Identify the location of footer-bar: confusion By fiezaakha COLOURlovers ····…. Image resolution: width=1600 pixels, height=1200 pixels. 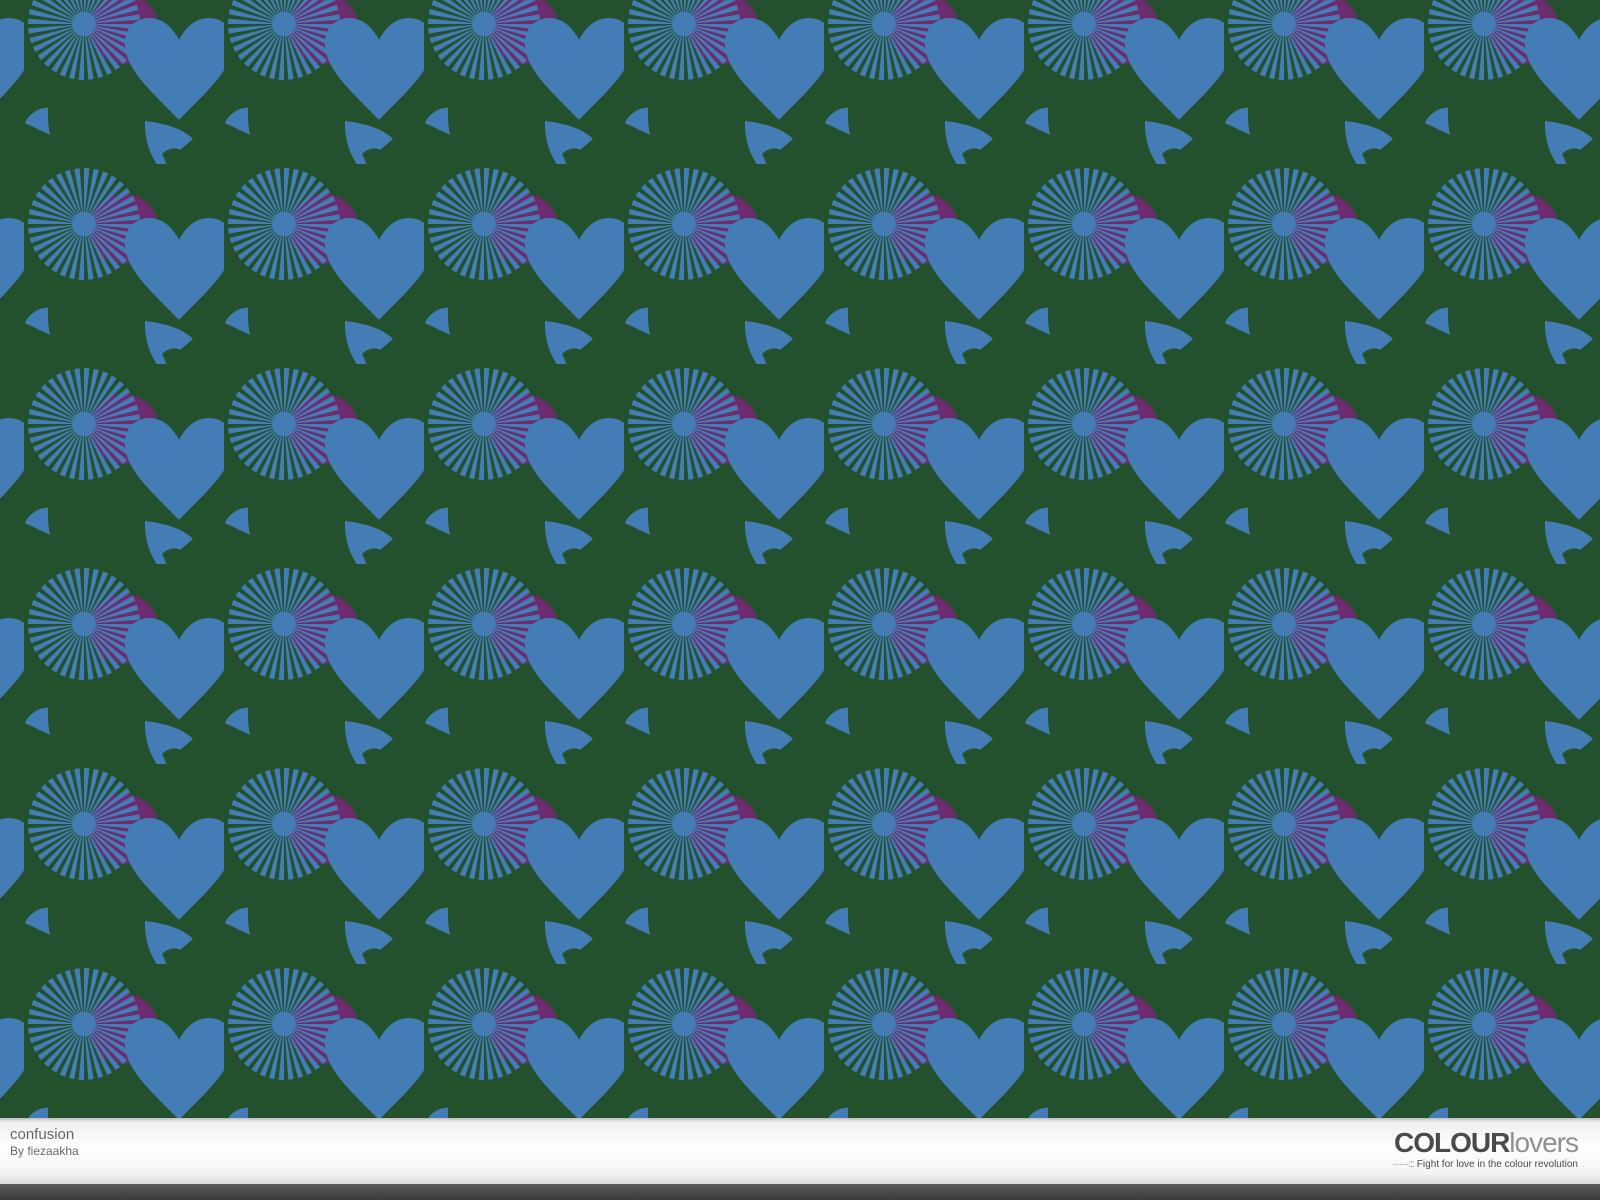
(800, 1151).